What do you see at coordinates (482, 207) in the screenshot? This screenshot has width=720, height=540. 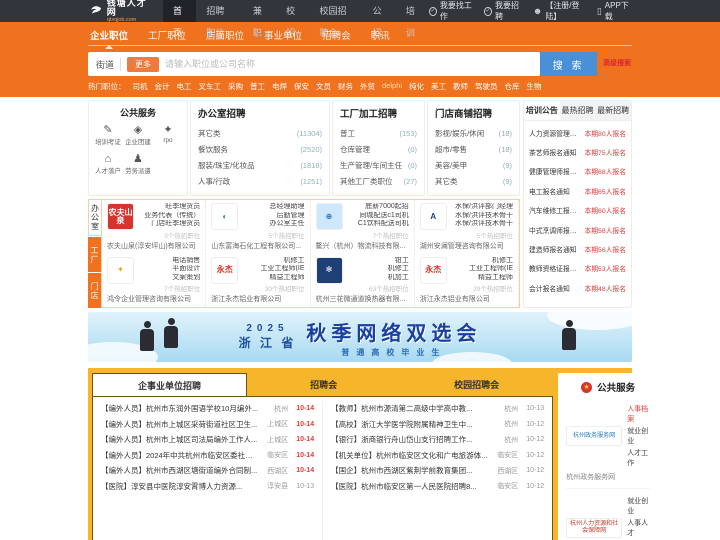 I see `company-job-link: 水保/洪评部门经理` at bounding box center [482, 207].